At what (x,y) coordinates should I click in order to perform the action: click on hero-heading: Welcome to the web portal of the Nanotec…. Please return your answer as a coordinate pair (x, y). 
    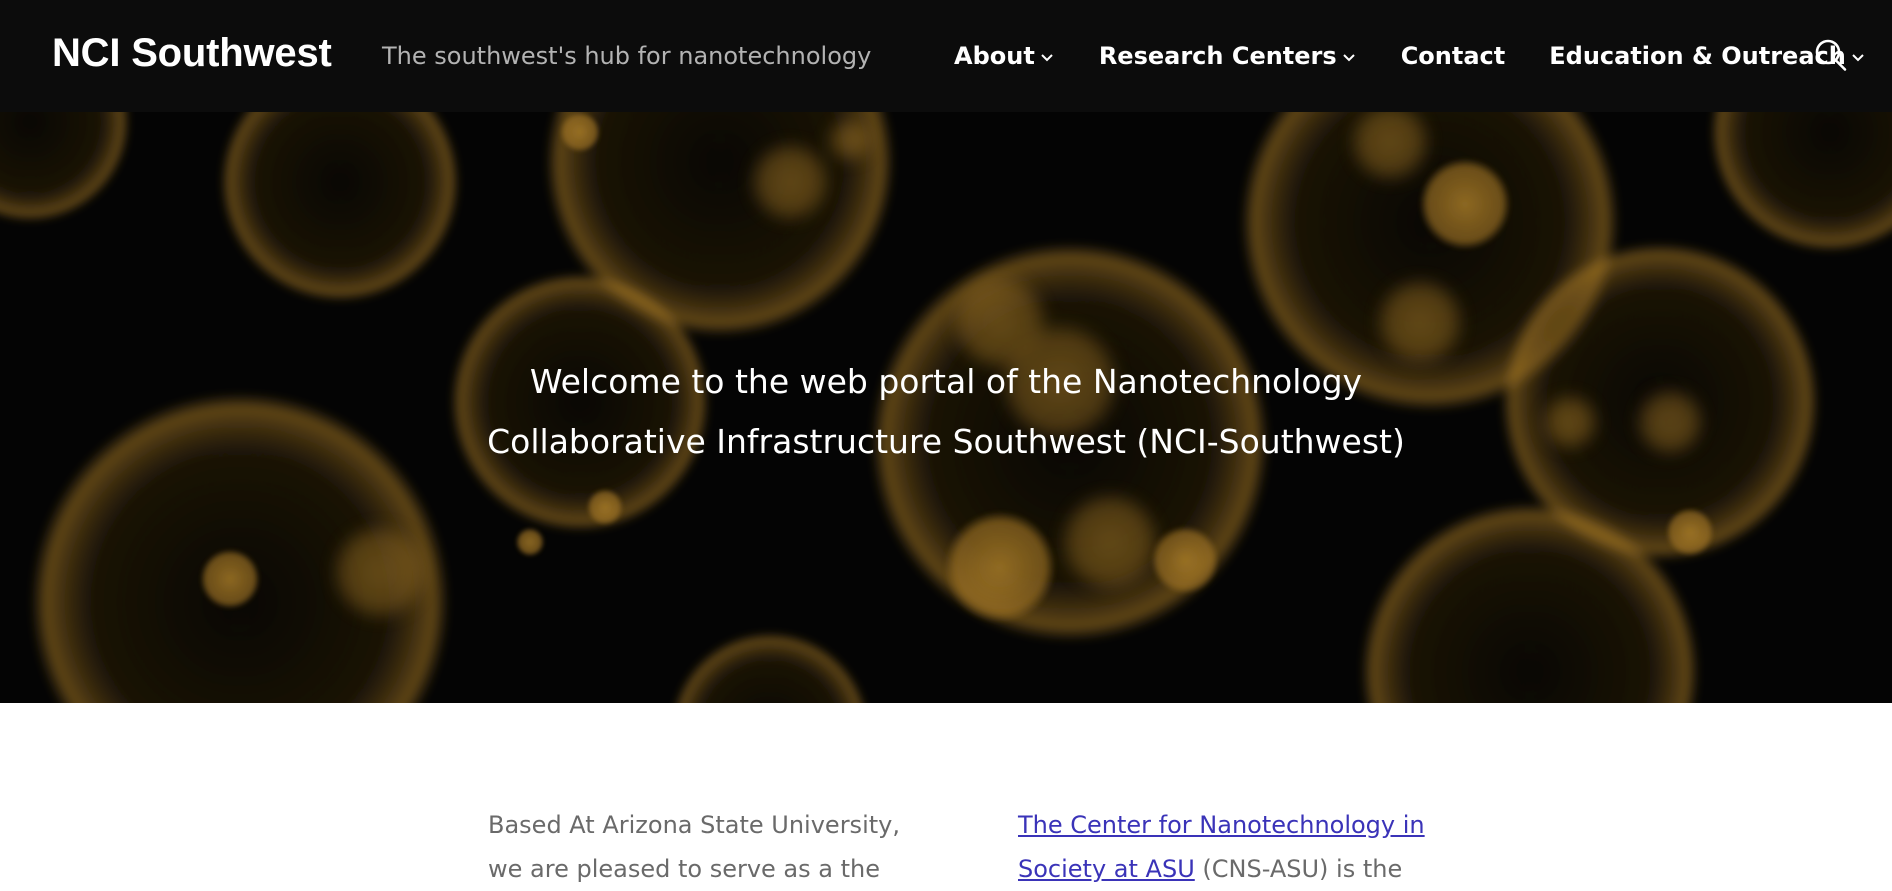
    Looking at the image, I should click on (946, 412).